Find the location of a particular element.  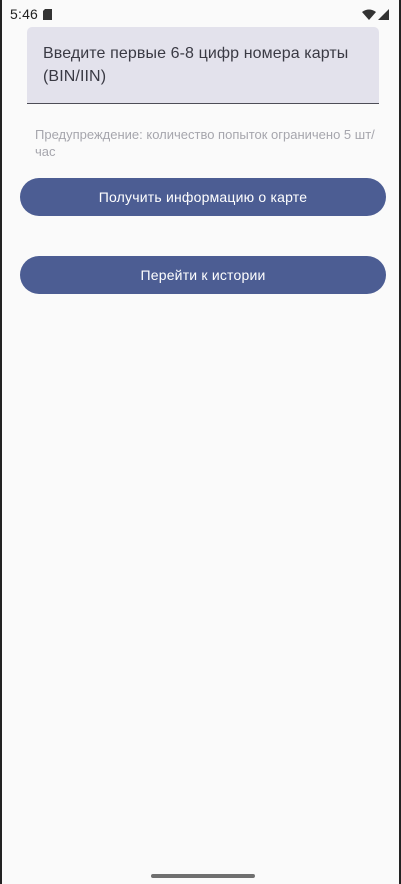

signal-icon is located at coordinates (383, 14).